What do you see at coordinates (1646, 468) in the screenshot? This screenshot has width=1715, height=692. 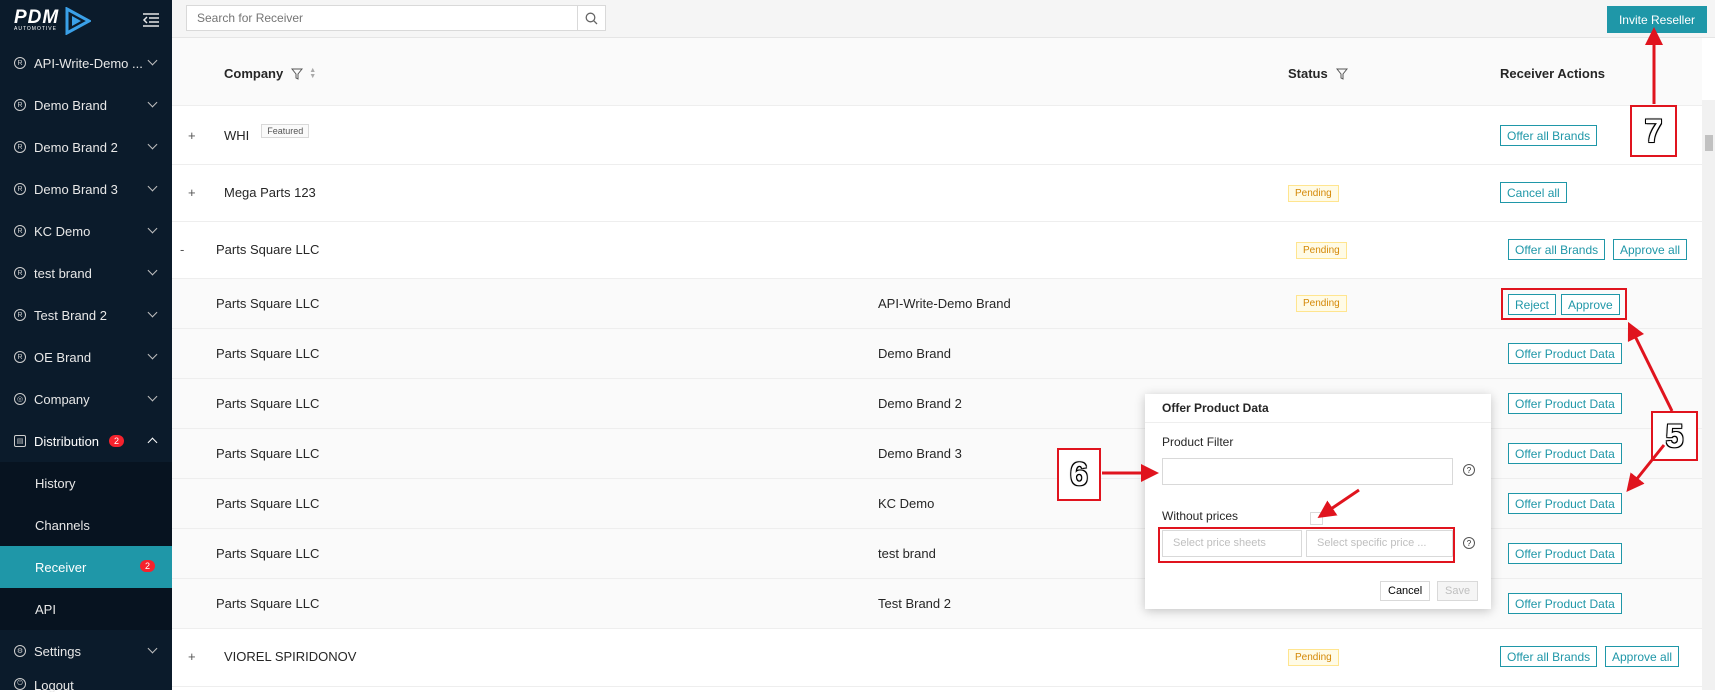 I see `arrow-to-offer-product` at bounding box center [1646, 468].